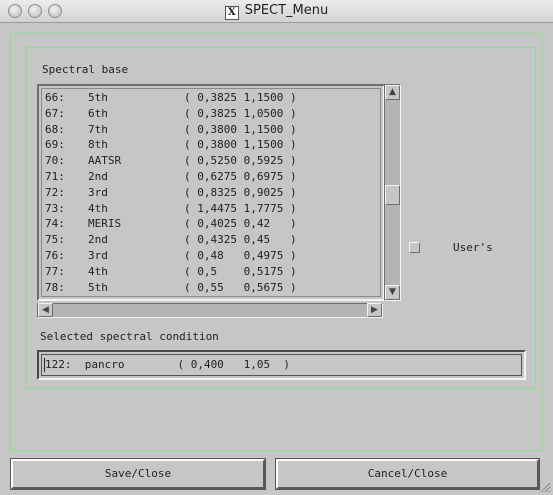  I want to click on users-checkbox, so click(414, 247).